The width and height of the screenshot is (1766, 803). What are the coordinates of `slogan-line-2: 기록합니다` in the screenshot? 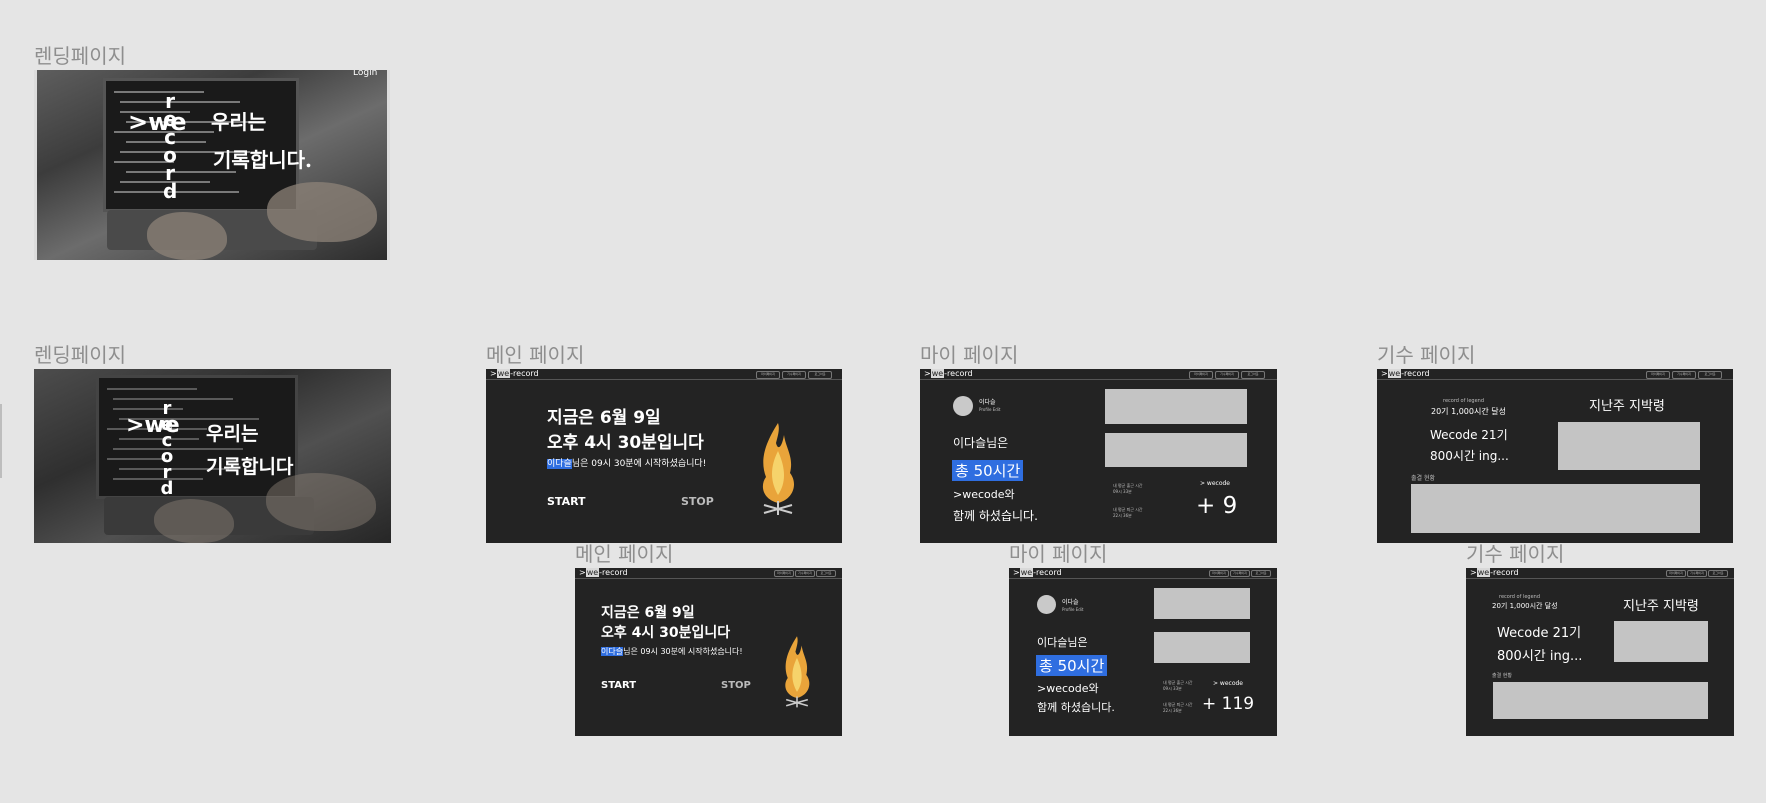 It's located at (250, 467).